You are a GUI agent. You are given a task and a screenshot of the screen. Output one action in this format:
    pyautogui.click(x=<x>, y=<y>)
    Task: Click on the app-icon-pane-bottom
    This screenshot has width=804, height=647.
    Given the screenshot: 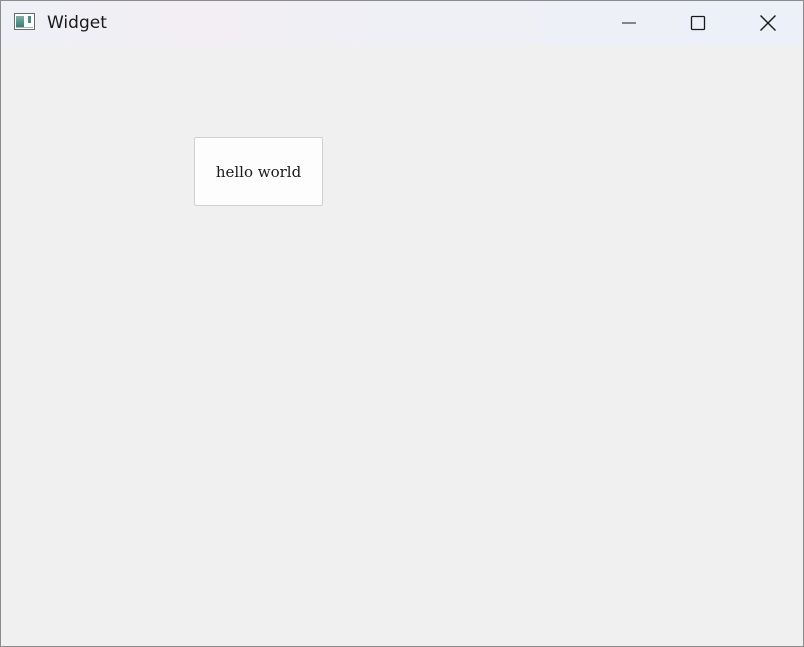 What is the action you would take?
    pyautogui.click(x=24, y=27)
    